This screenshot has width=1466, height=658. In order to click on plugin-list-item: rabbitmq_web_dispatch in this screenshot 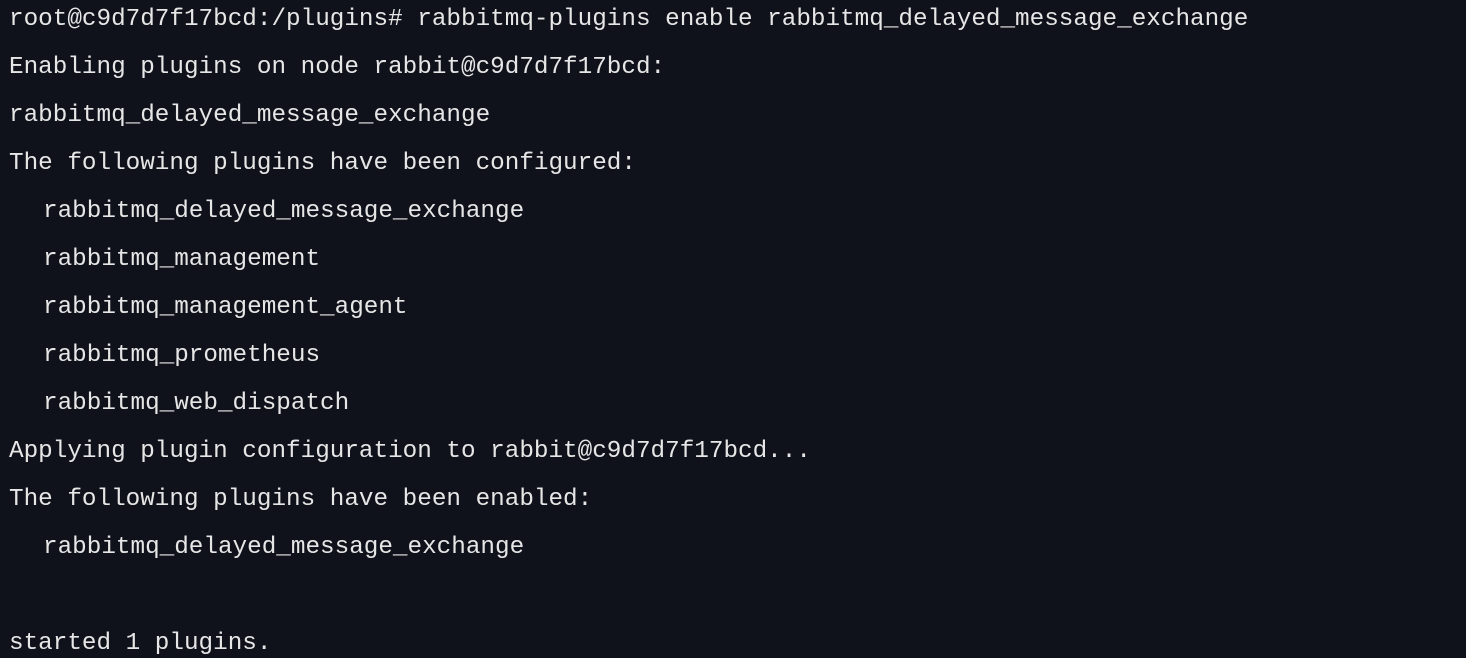, I will do `click(196, 403)`.